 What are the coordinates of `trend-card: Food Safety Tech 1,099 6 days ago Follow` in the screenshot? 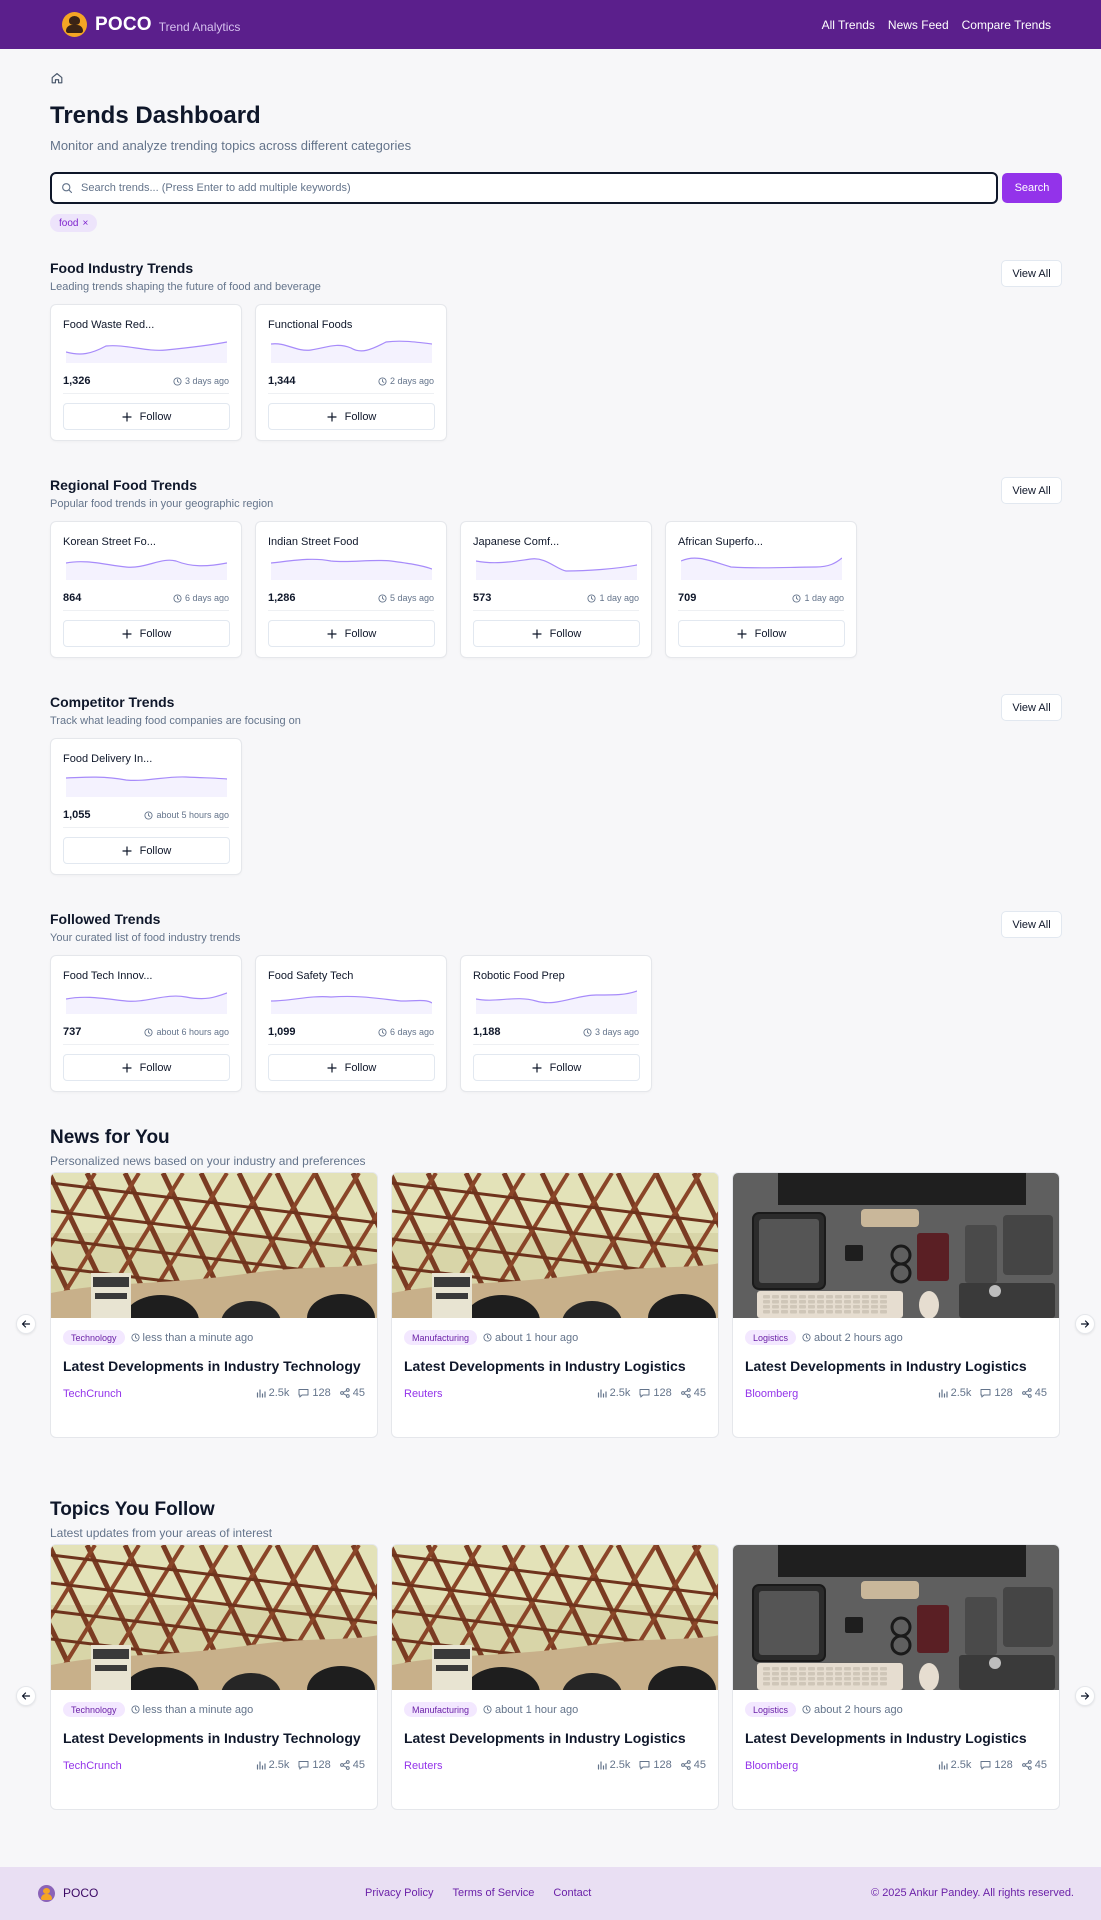 It's located at (351, 1023).